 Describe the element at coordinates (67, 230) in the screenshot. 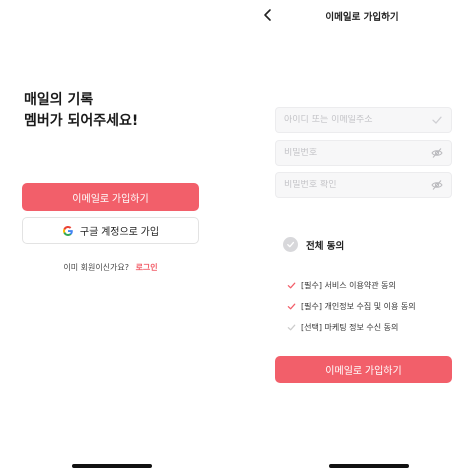

I see `google-icon` at that location.